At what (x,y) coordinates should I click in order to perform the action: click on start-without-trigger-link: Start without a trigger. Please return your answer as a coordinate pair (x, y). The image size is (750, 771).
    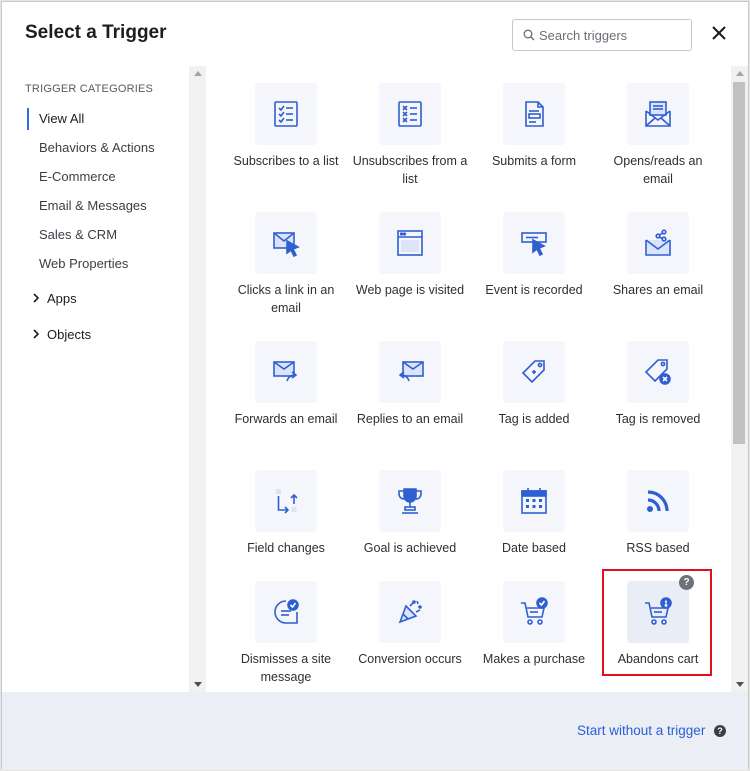
    Looking at the image, I should click on (641, 730).